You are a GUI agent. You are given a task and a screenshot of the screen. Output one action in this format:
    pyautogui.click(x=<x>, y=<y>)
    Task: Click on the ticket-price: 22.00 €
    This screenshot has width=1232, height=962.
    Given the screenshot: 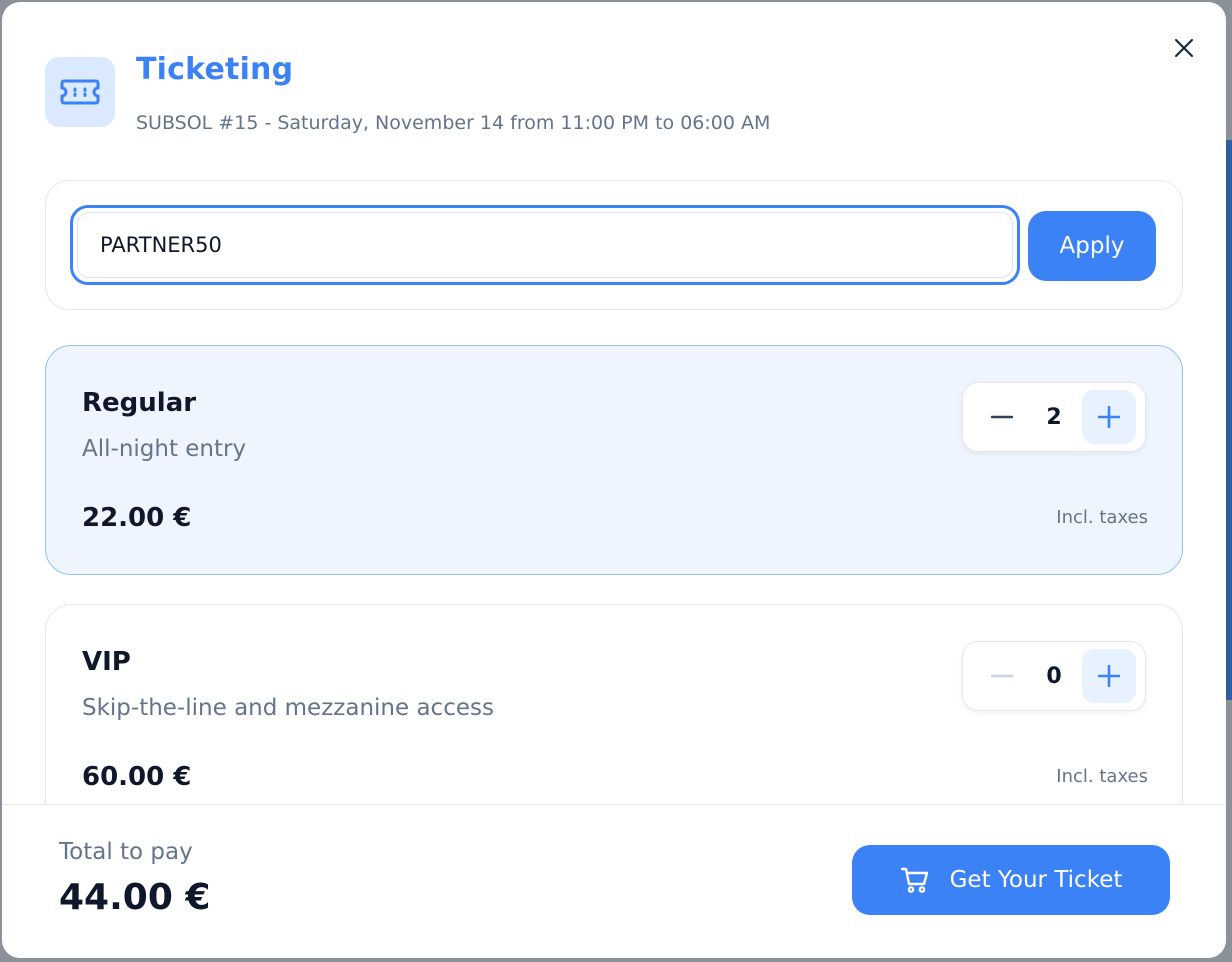 What is the action you would take?
    pyautogui.click(x=137, y=518)
    